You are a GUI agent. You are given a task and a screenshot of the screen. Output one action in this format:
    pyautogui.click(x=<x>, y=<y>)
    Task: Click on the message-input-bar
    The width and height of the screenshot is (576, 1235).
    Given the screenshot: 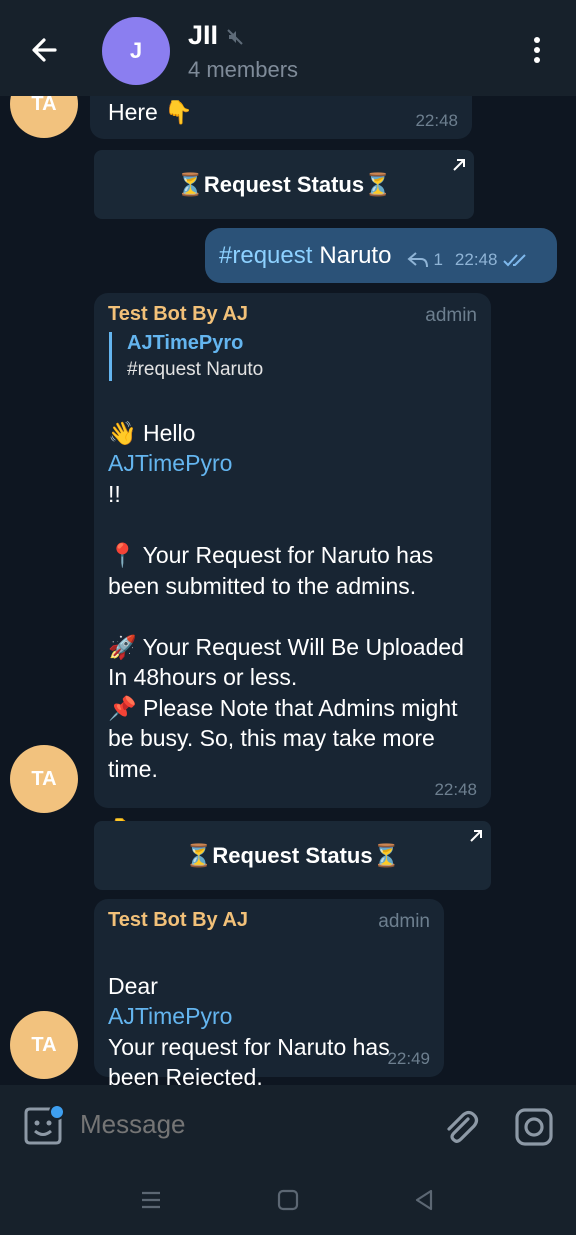 What is the action you would take?
    pyautogui.click(x=288, y=1125)
    